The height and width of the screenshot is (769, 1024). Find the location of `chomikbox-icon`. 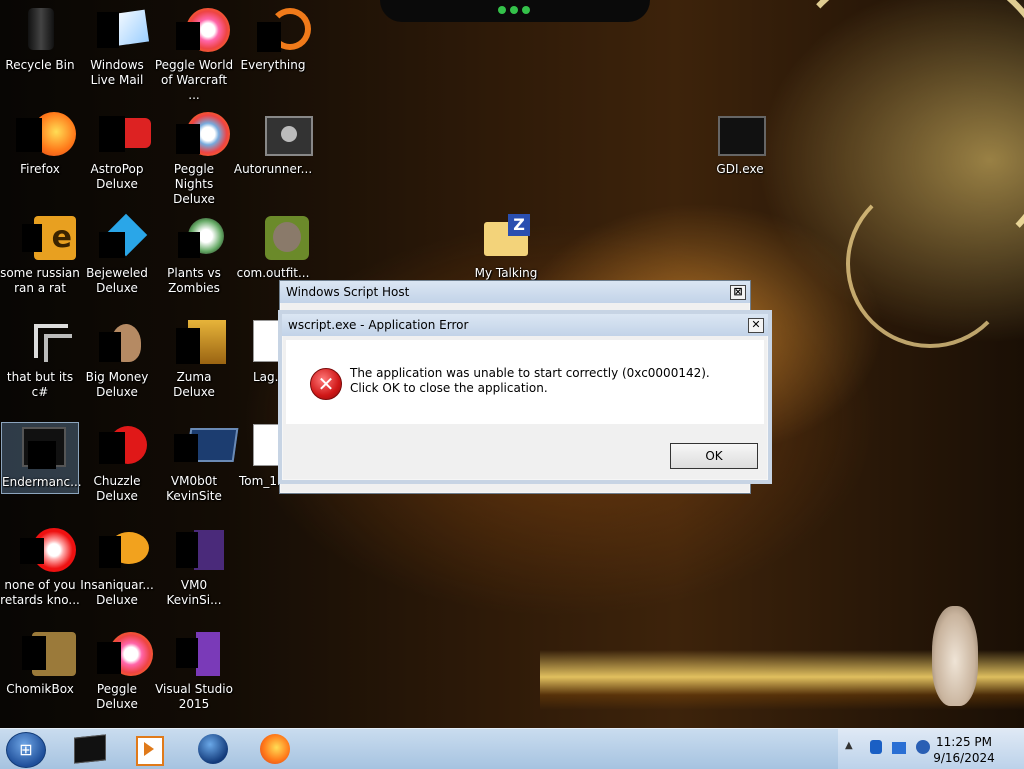

chomikbox-icon is located at coordinates (46, 654).